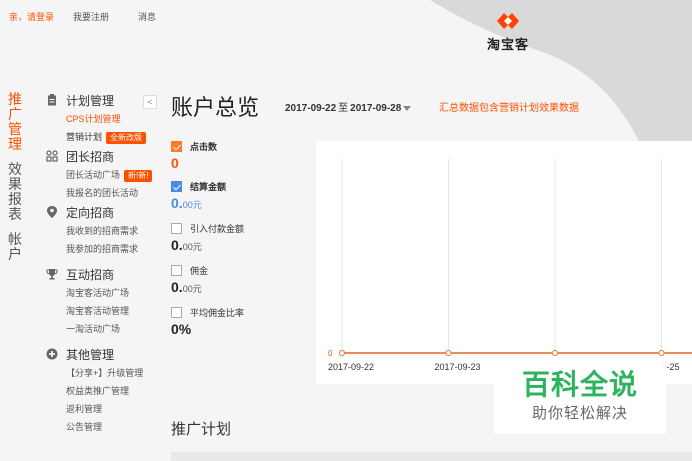  Describe the element at coordinates (90, 100) in the screenshot. I see `sidebar-group-title: 计划管理` at that location.